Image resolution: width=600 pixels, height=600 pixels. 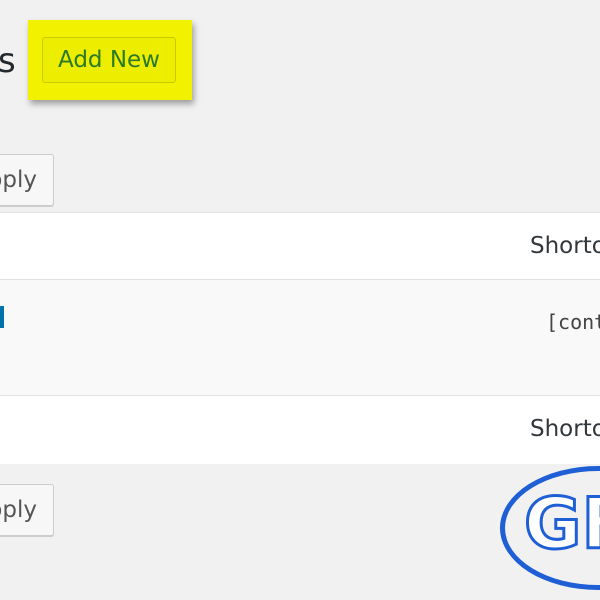 What do you see at coordinates (109, 60) in the screenshot?
I see `add-new-button: Add New` at bounding box center [109, 60].